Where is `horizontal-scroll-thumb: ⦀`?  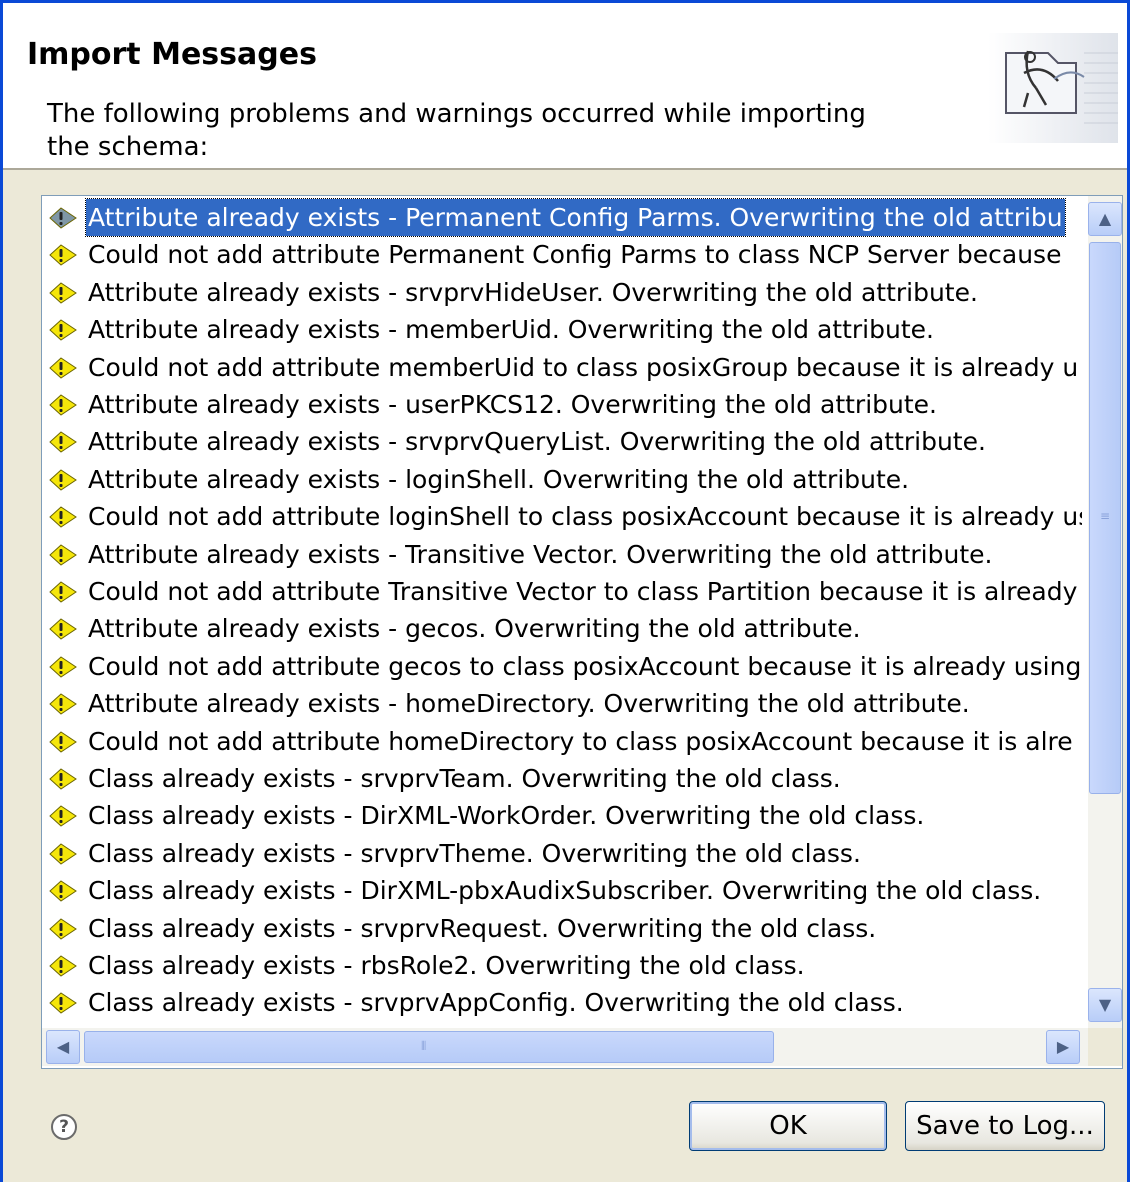
horizontal-scroll-thumb: ⦀ is located at coordinates (429, 1047).